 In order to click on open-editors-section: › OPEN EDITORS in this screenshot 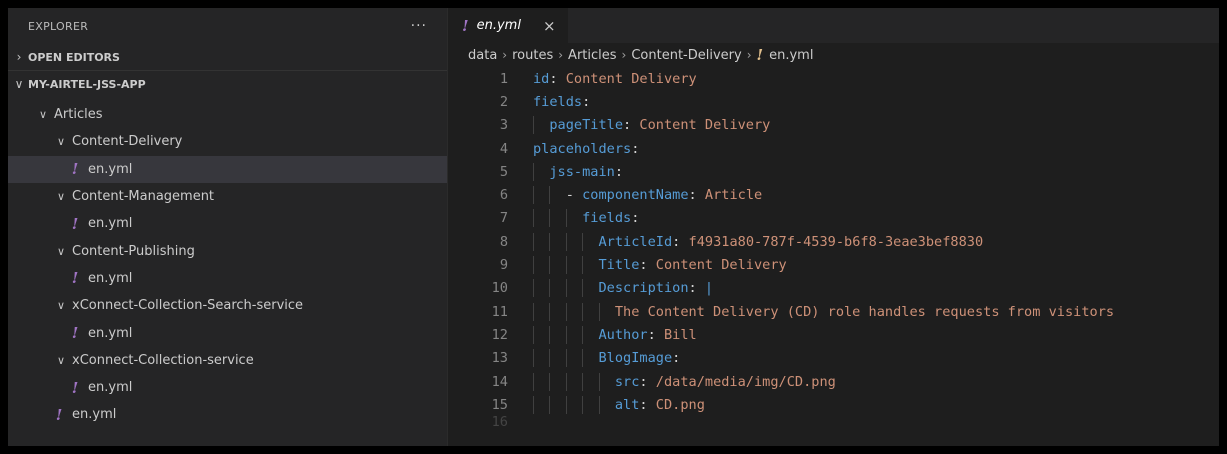, I will do `click(227, 57)`.